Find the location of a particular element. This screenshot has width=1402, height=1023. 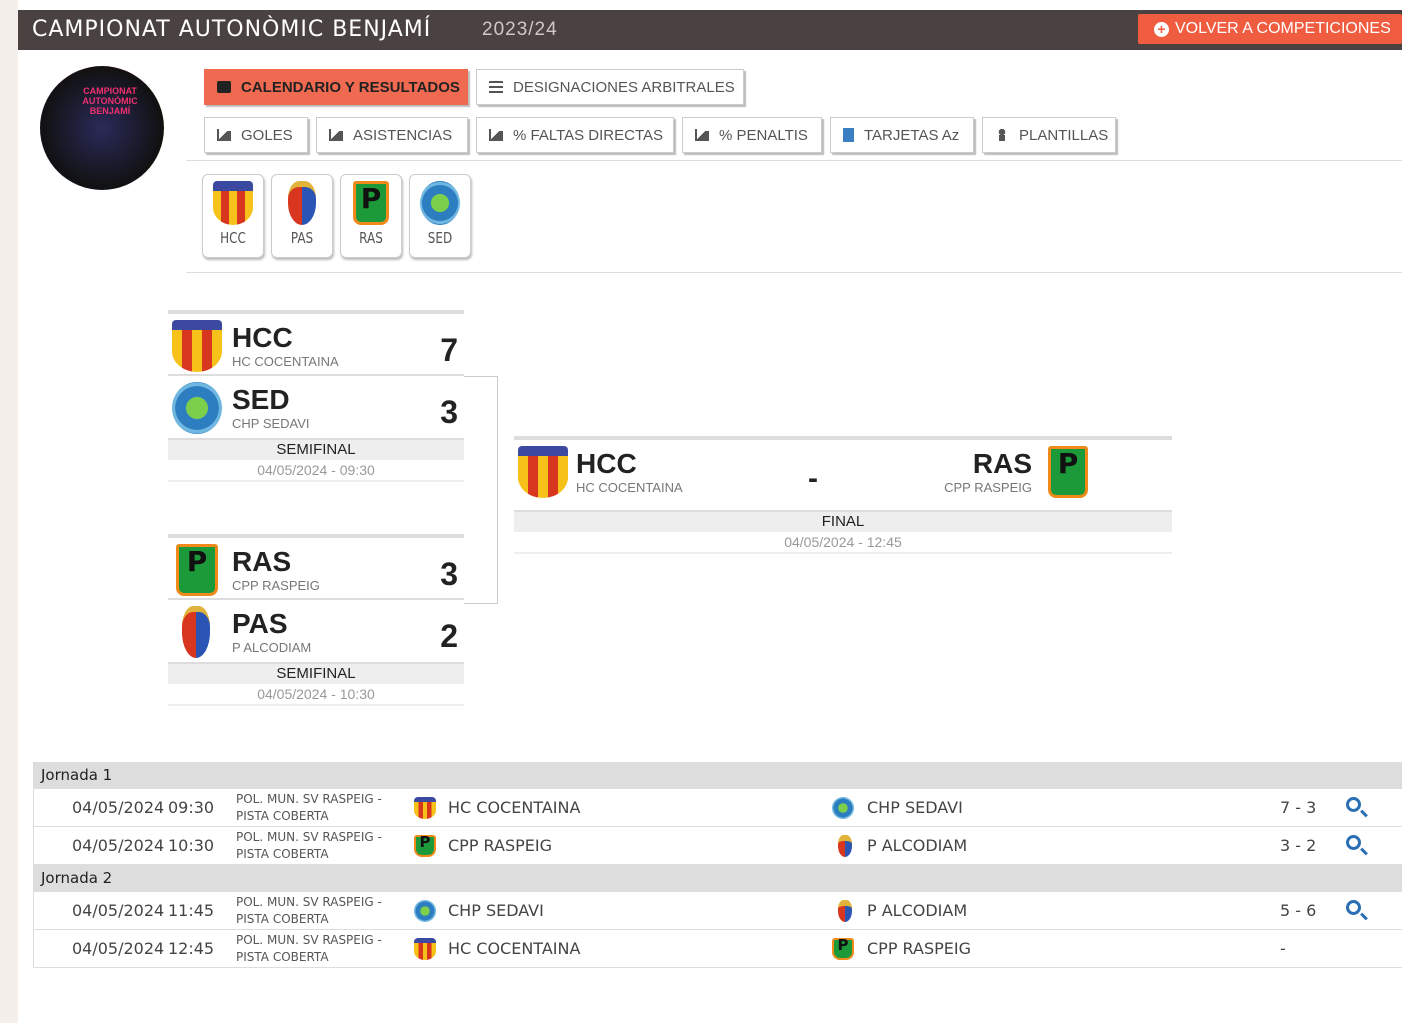

tab-penaltis: % PENALTIS is located at coordinates (752, 135).